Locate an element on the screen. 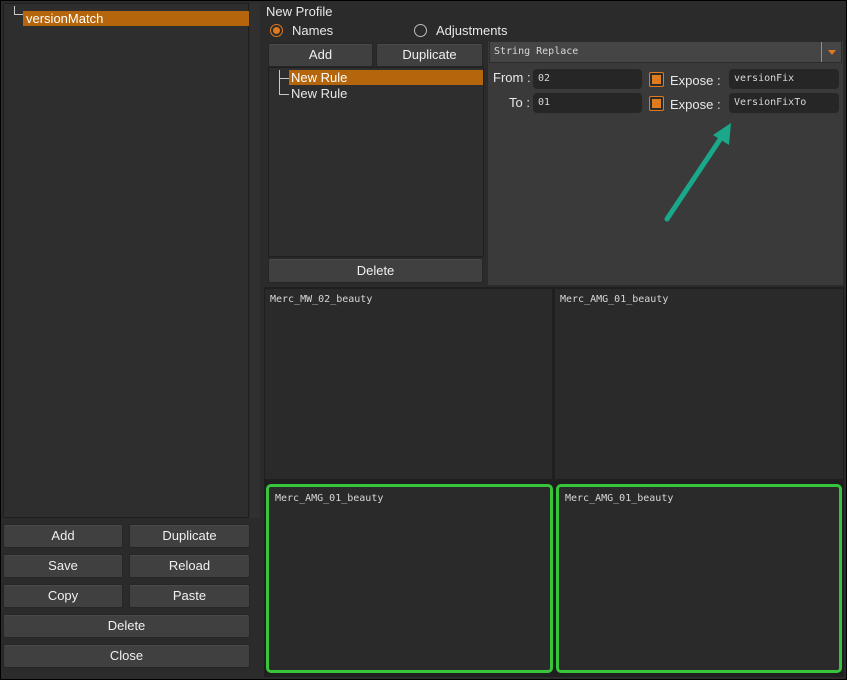  expose-to-field: VersionFixTo is located at coordinates (784, 103).